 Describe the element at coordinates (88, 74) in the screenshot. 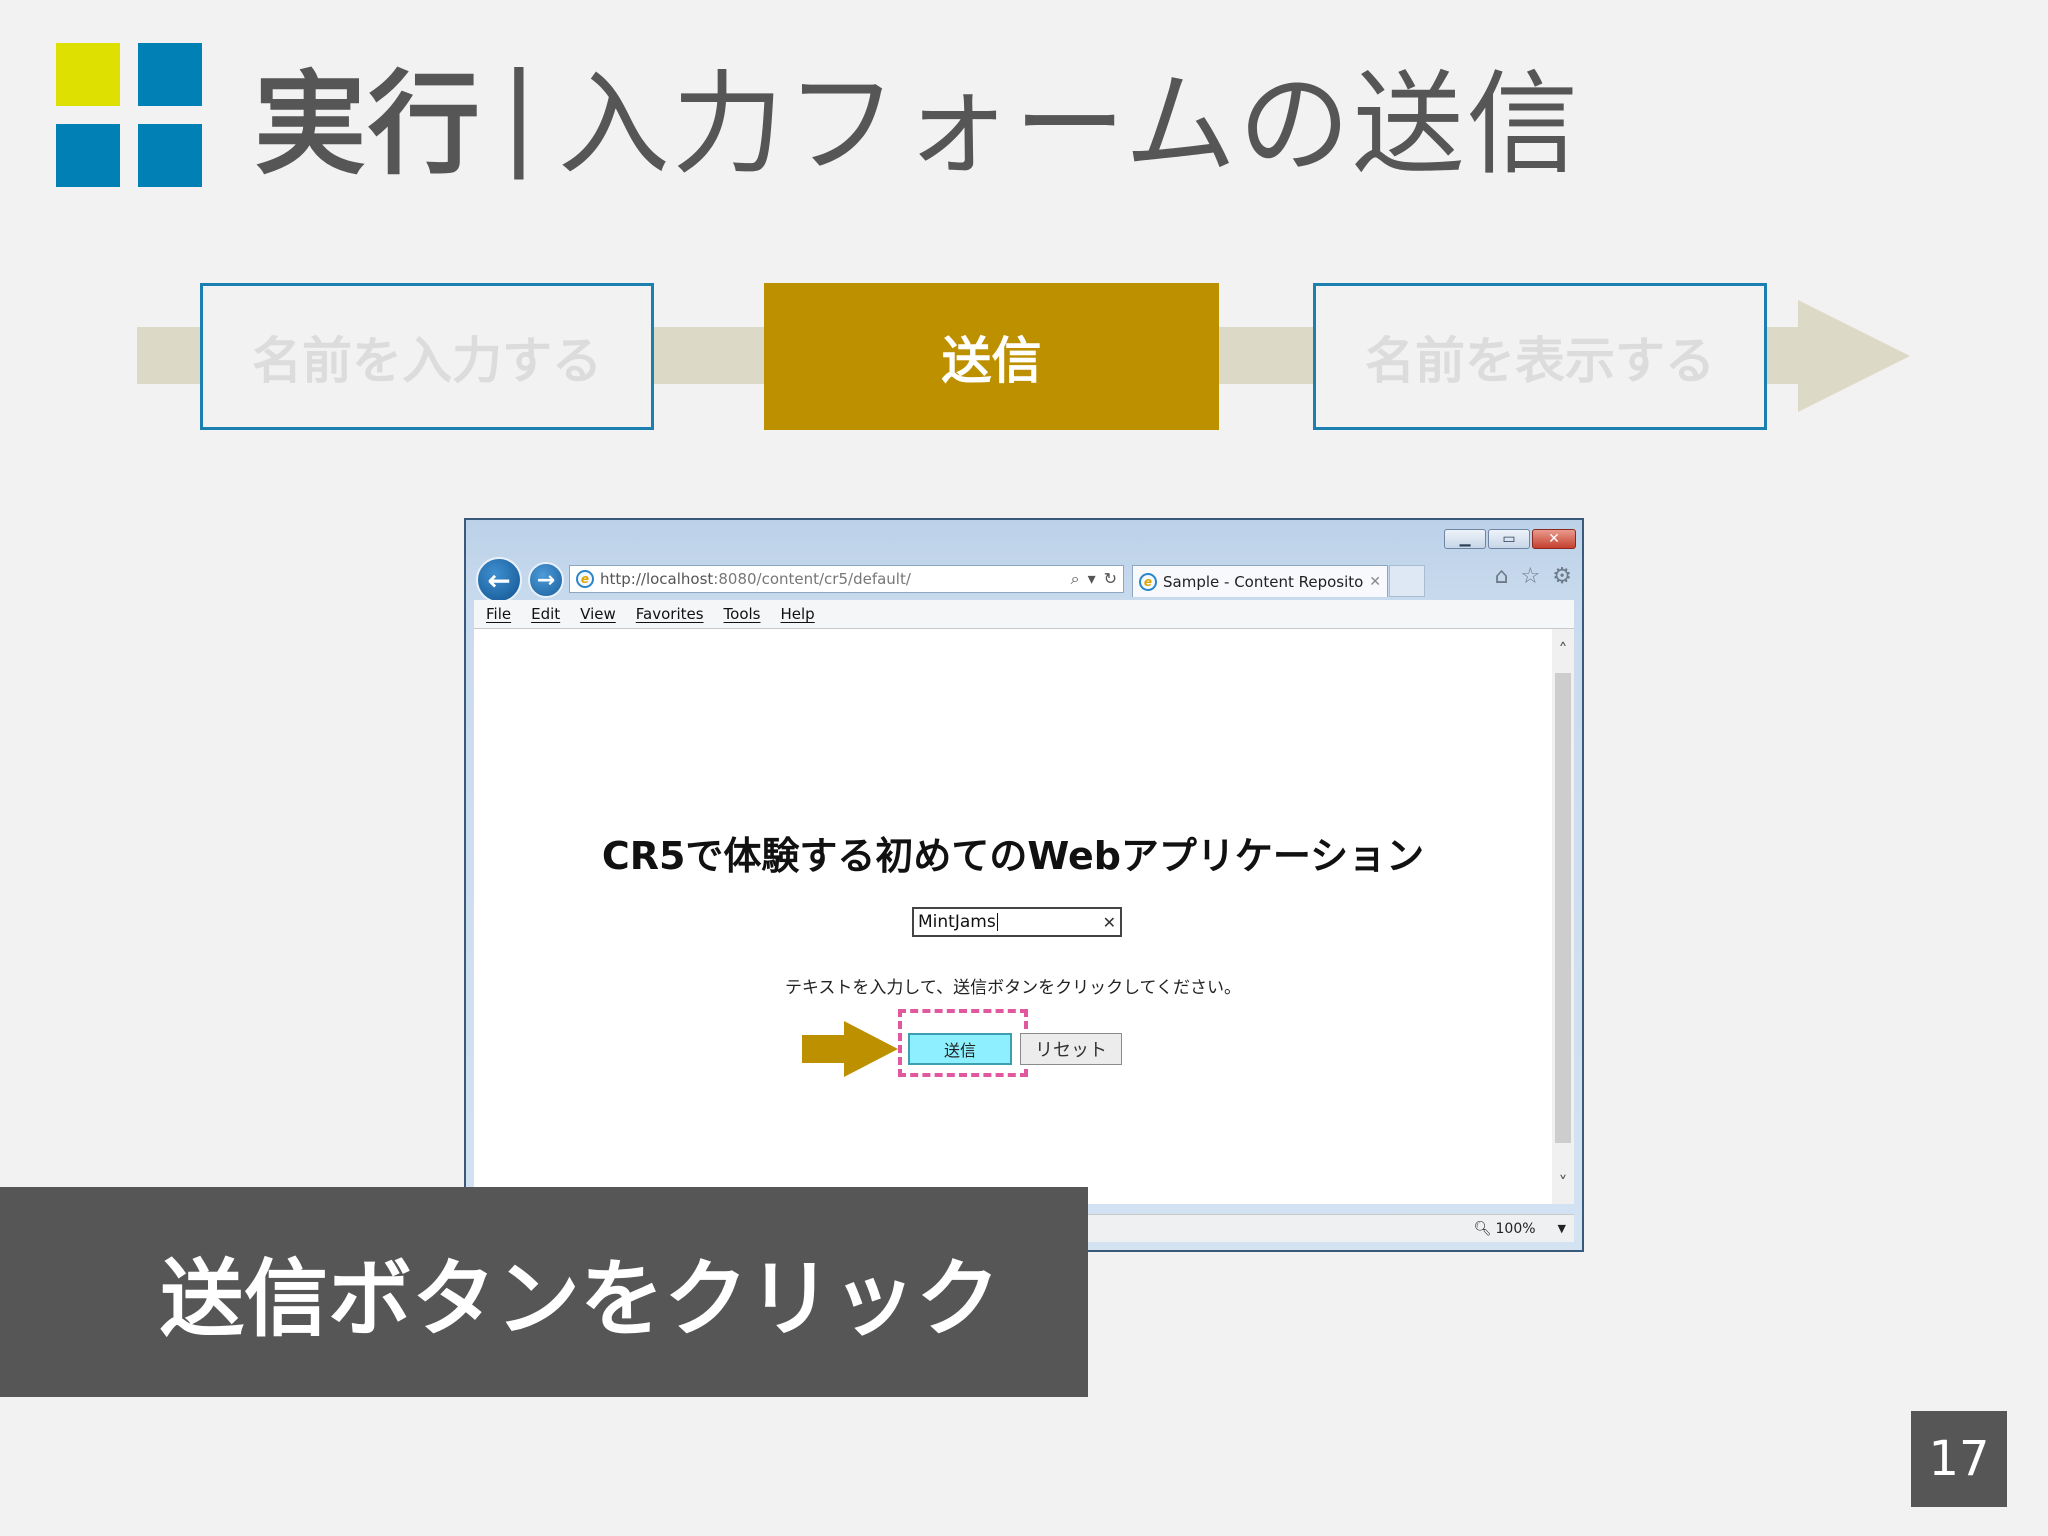

I see `logo-square-yellow` at that location.